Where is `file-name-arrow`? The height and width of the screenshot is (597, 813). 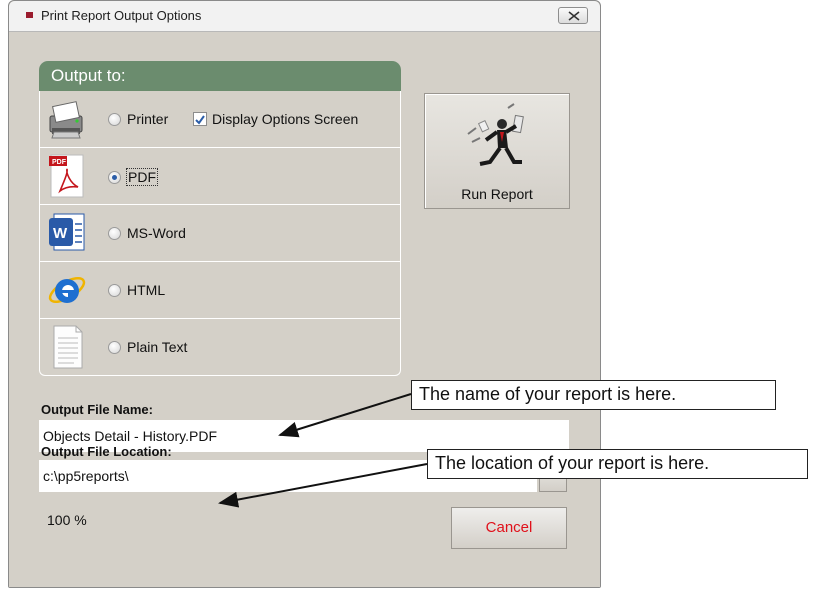 file-name-arrow is located at coordinates (345, 415).